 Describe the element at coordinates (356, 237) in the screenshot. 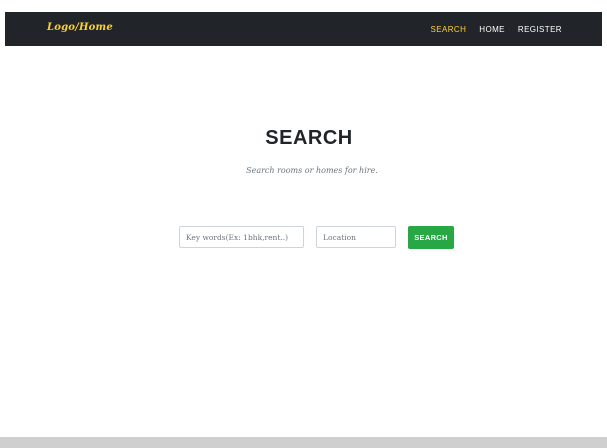

I see `location-input` at that location.